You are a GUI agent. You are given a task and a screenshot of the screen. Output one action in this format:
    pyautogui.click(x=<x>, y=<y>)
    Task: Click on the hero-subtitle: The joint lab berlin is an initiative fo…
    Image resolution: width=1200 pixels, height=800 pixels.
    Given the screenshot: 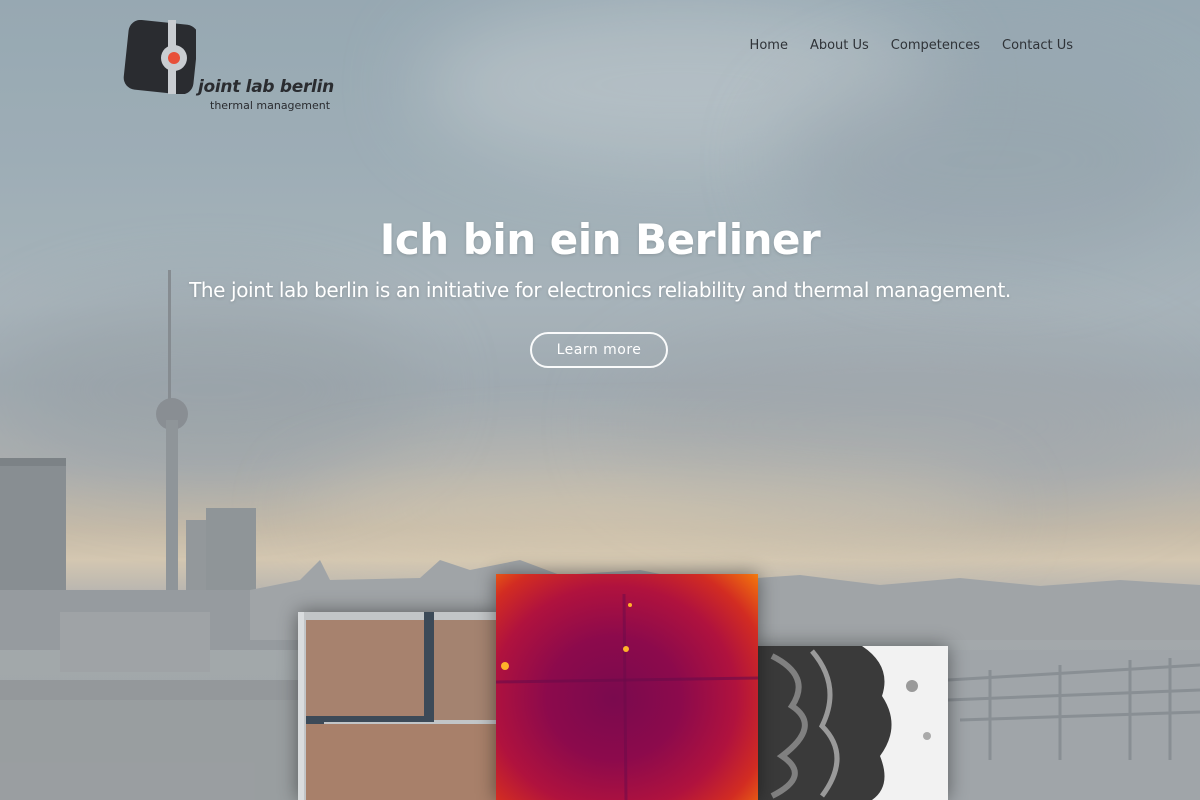 What is the action you would take?
    pyautogui.click(x=600, y=290)
    